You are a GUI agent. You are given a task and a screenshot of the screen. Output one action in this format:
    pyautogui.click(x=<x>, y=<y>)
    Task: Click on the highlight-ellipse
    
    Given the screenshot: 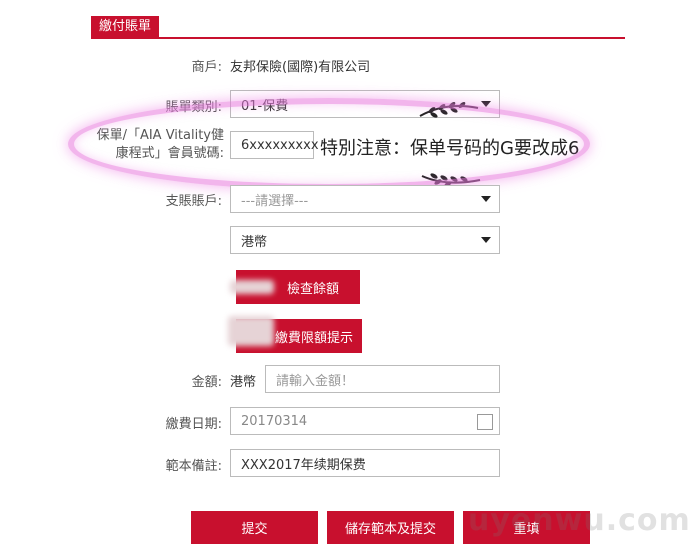 What is the action you would take?
    pyautogui.click(x=329, y=144)
    